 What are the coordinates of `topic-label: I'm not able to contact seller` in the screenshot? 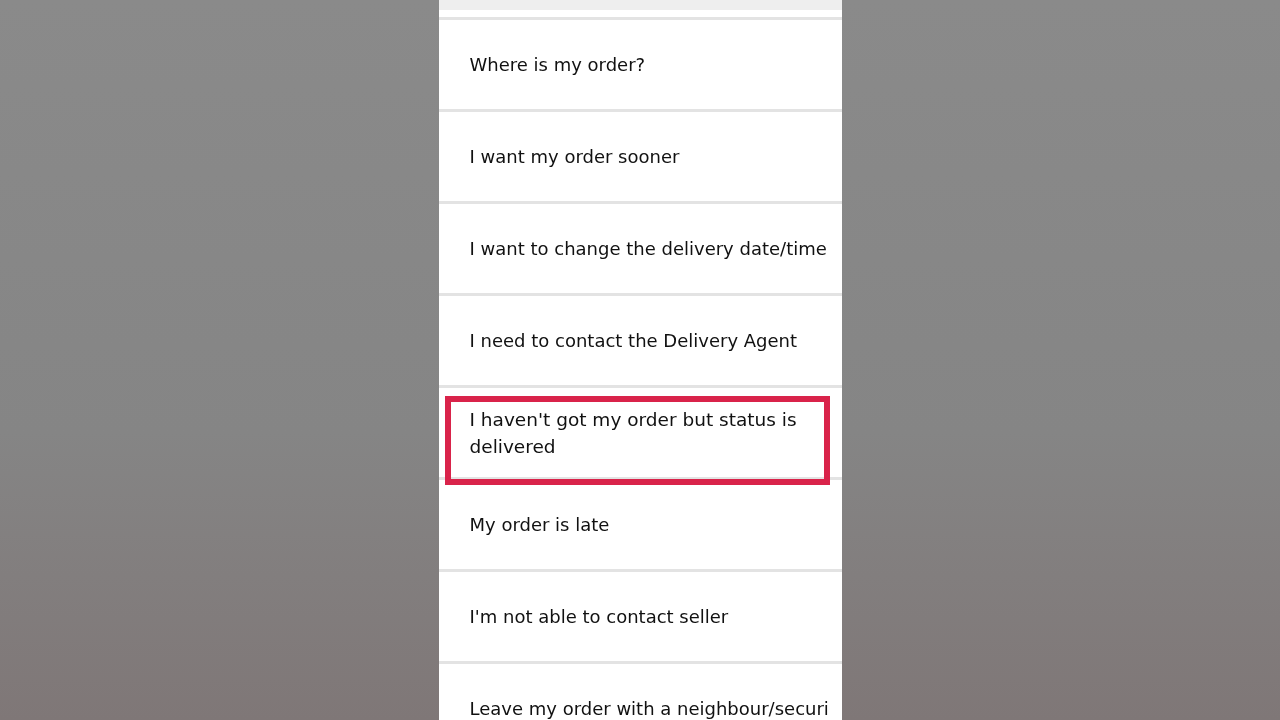 It's located at (599, 617).